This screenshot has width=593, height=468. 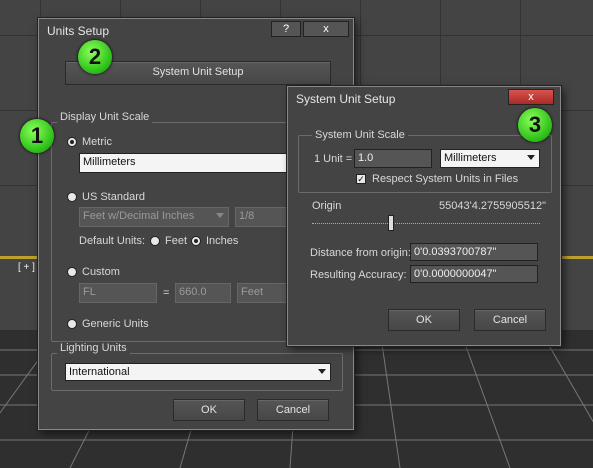 I want to click on distance-input: 0'0.0393700787", so click(x=474, y=252).